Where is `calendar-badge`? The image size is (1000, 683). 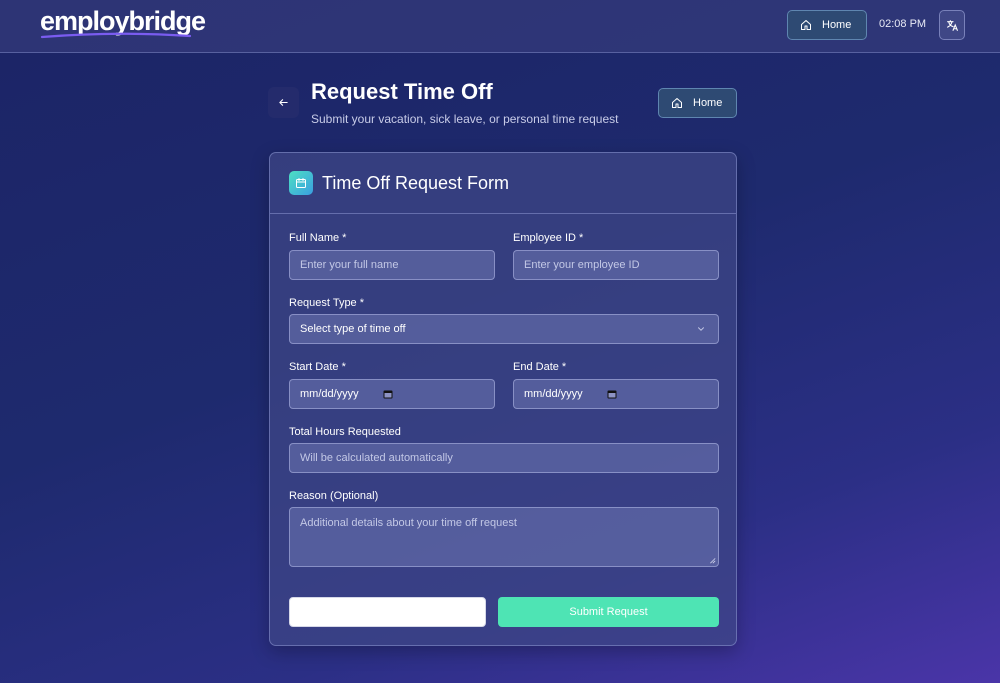
calendar-badge is located at coordinates (301, 183).